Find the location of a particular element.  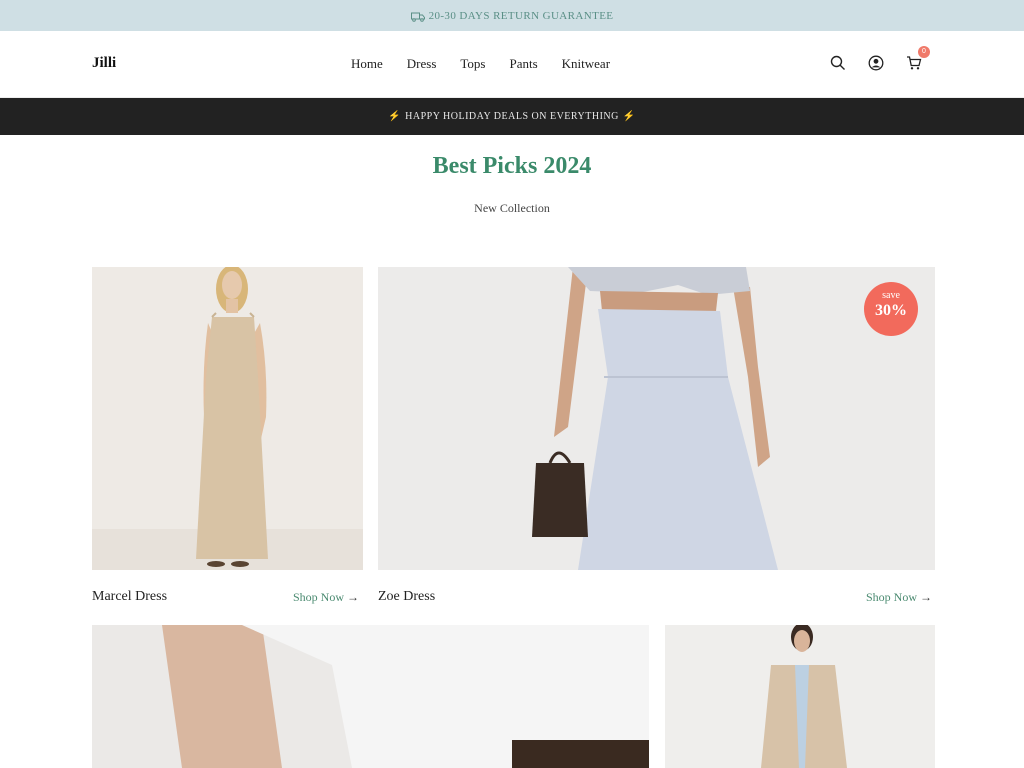

badge-label: save is located at coordinates (891, 295).